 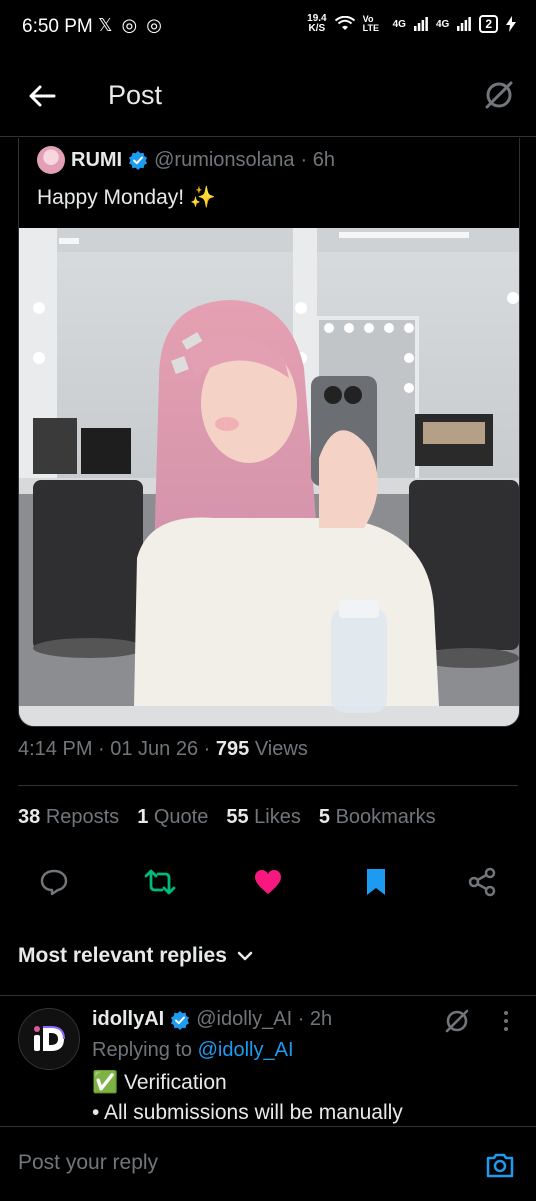 I want to click on page-title: Post, so click(x=135, y=95).